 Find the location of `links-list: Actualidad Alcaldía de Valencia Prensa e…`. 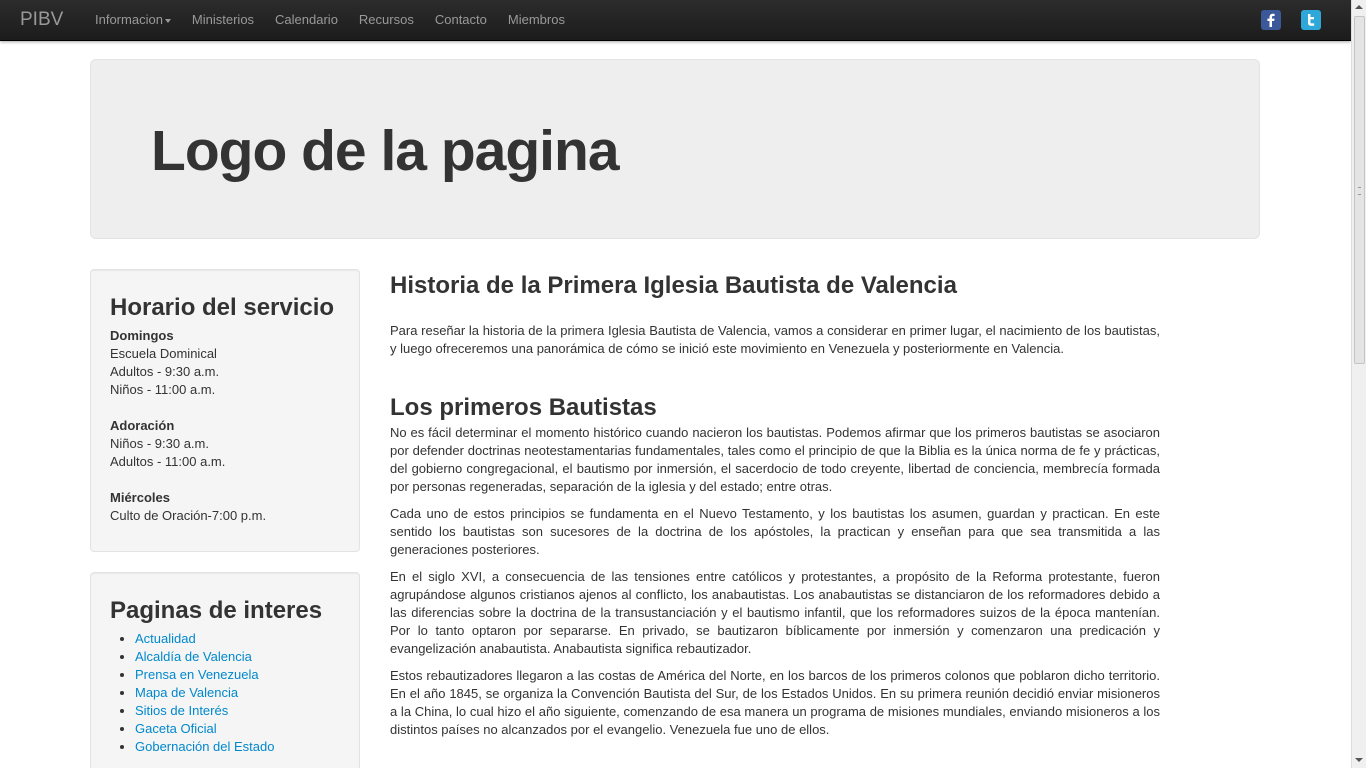

links-list: Actualidad Alcaldía de Valencia Prensa e… is located at coordinates (204, 693).